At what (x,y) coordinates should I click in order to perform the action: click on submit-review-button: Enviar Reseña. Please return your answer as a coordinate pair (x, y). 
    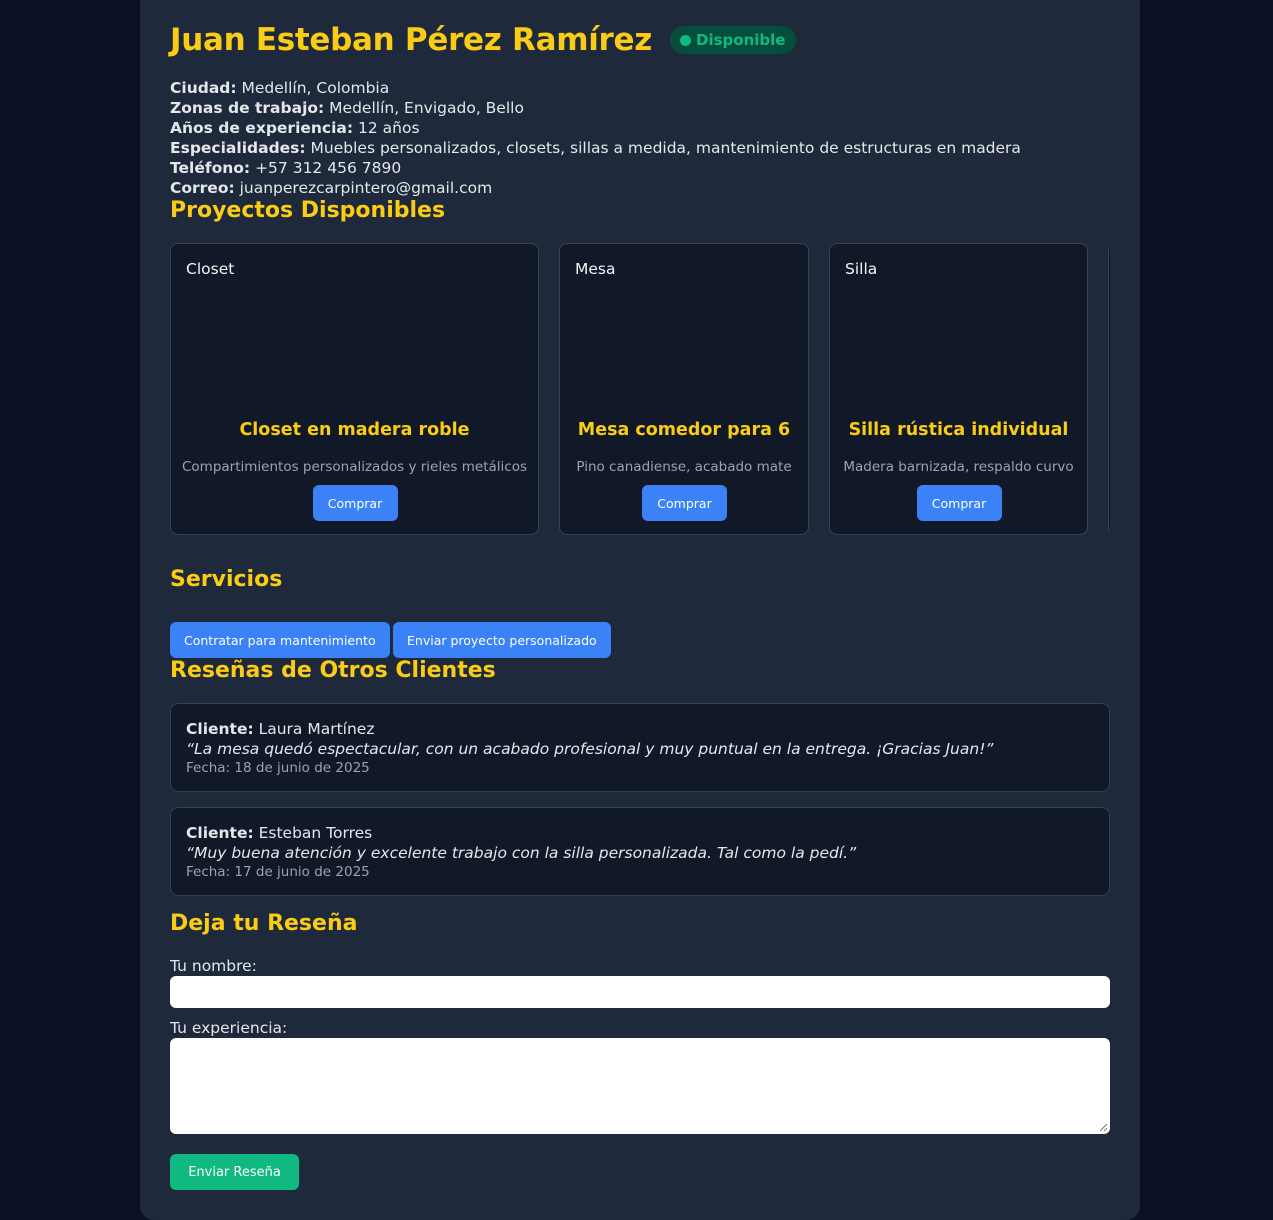
    Looking at the image, I should click on (234, 1172).